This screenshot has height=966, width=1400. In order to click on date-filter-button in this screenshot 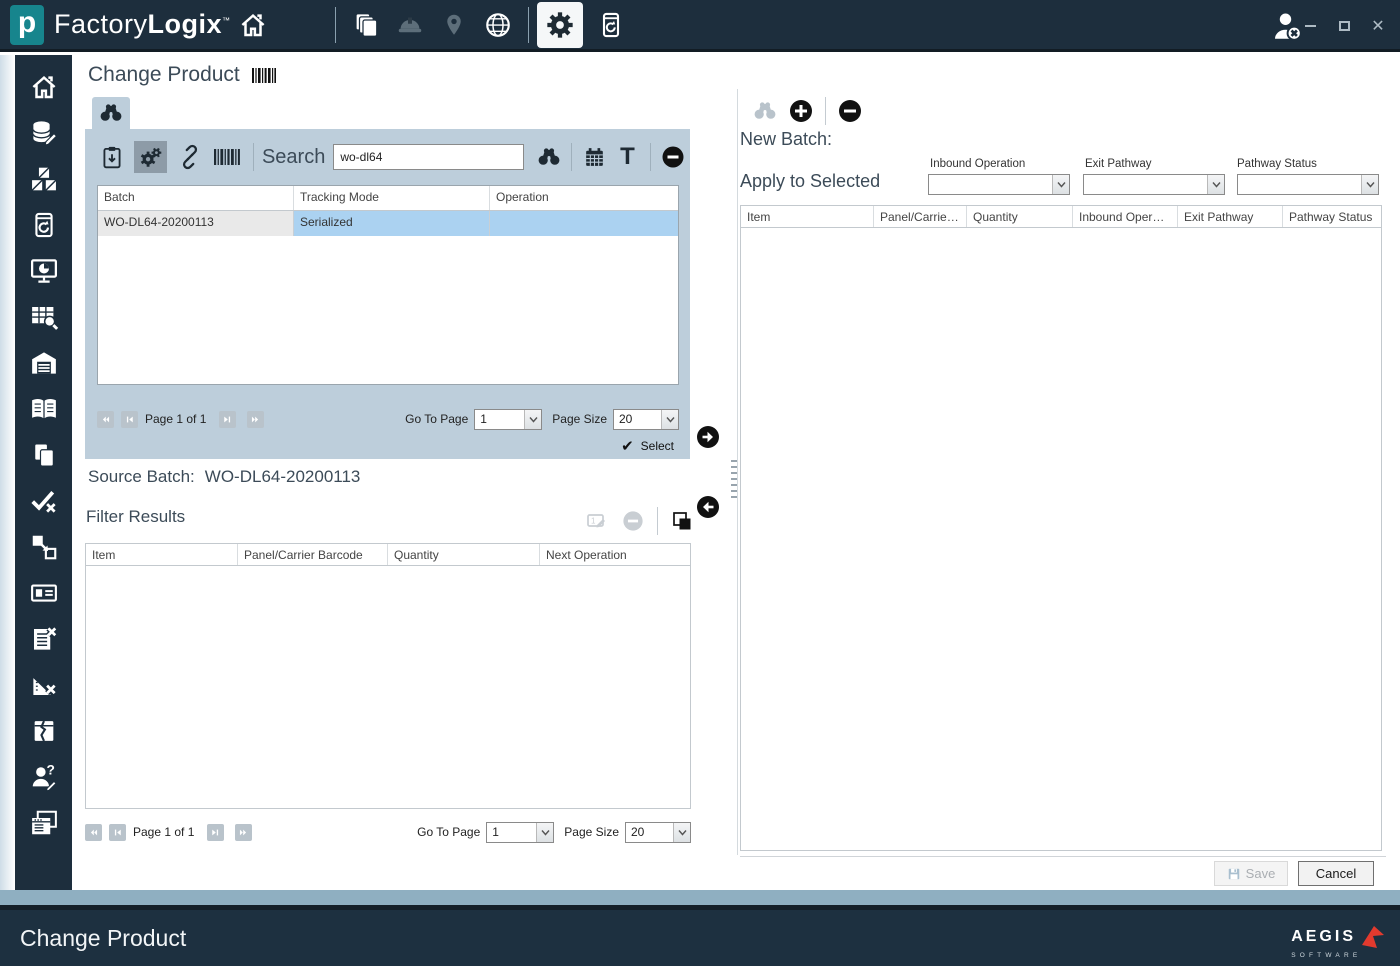, I will do `click(594, 157)`.